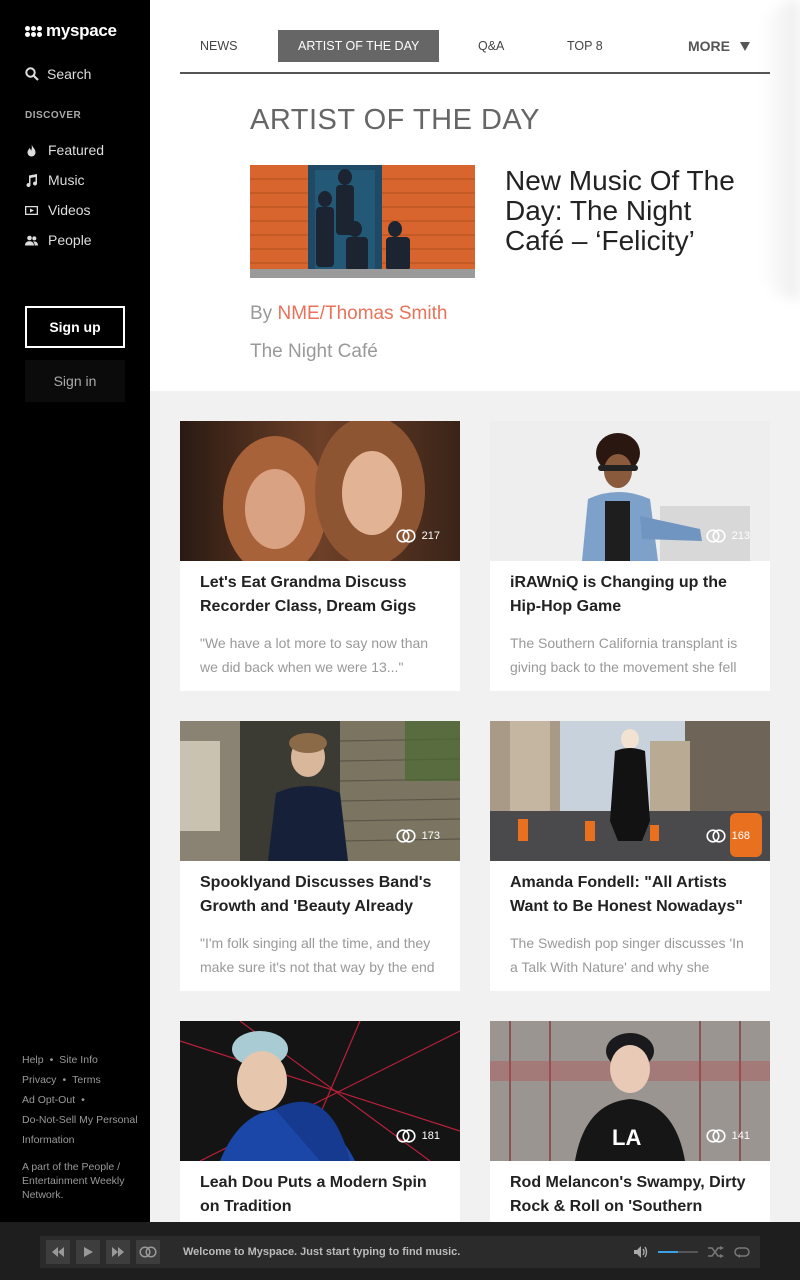 This screenshot has height=1280, width=800. Describe the element at coordinates (32, 74) in the screenshot. I see `search-icon` at that location.